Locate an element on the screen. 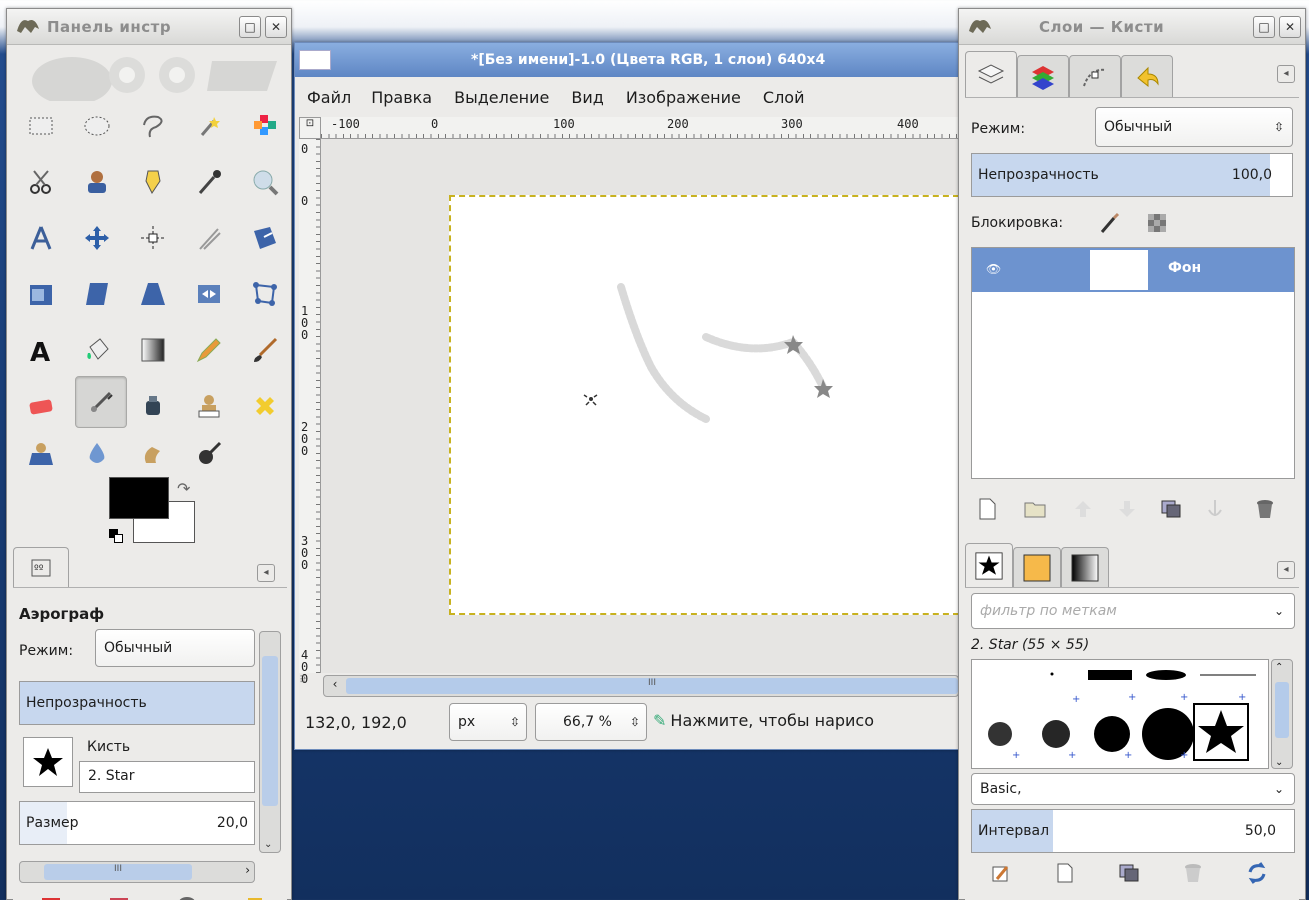 This screenshot has width=1309, height=900. reset-options-icon is located at coordinates (255, 893).